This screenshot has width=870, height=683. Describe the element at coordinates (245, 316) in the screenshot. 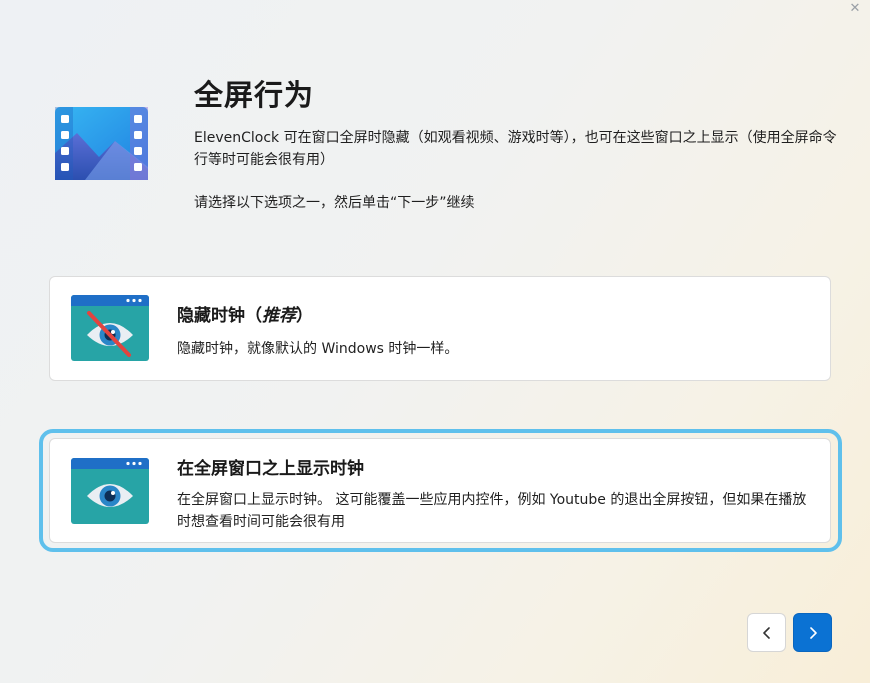

I see `option-hide-title: 隐藏时钟（推荐）` at that location.